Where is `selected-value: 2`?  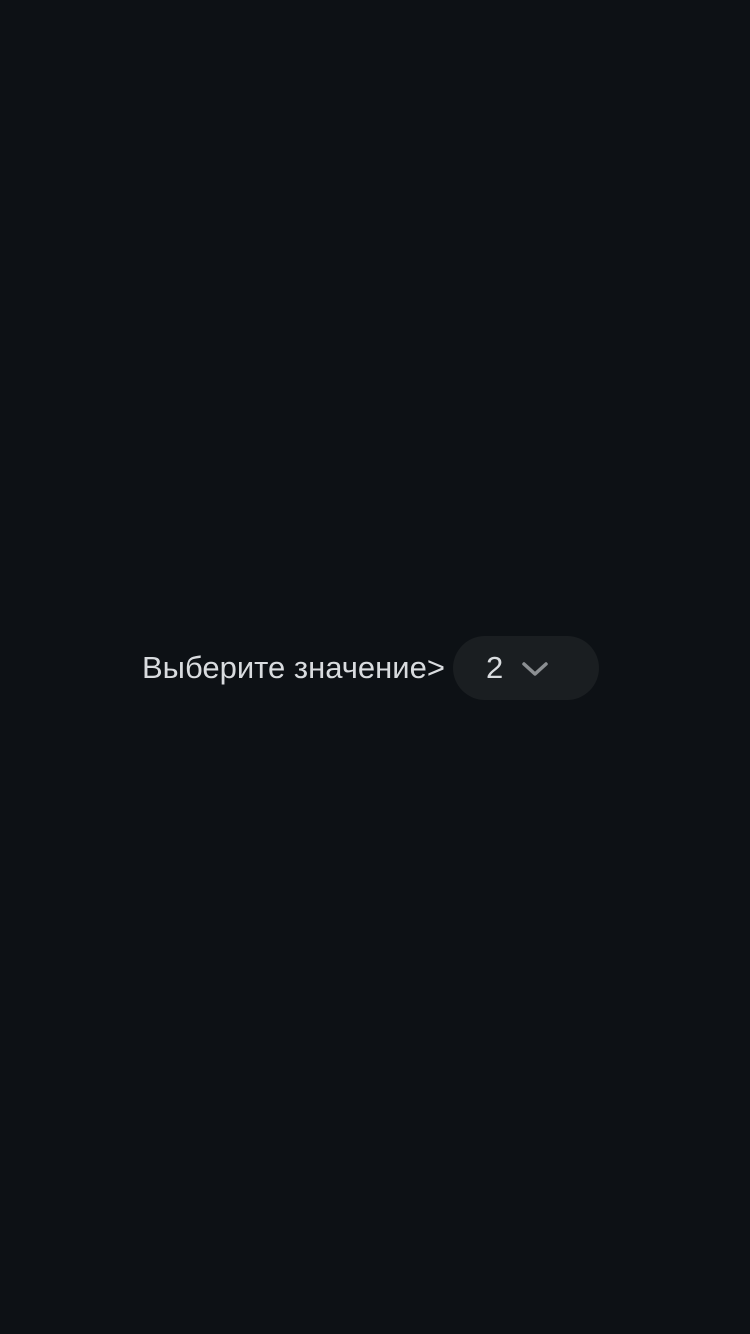 selected-value: 2 is located at coordinates (494, 667).